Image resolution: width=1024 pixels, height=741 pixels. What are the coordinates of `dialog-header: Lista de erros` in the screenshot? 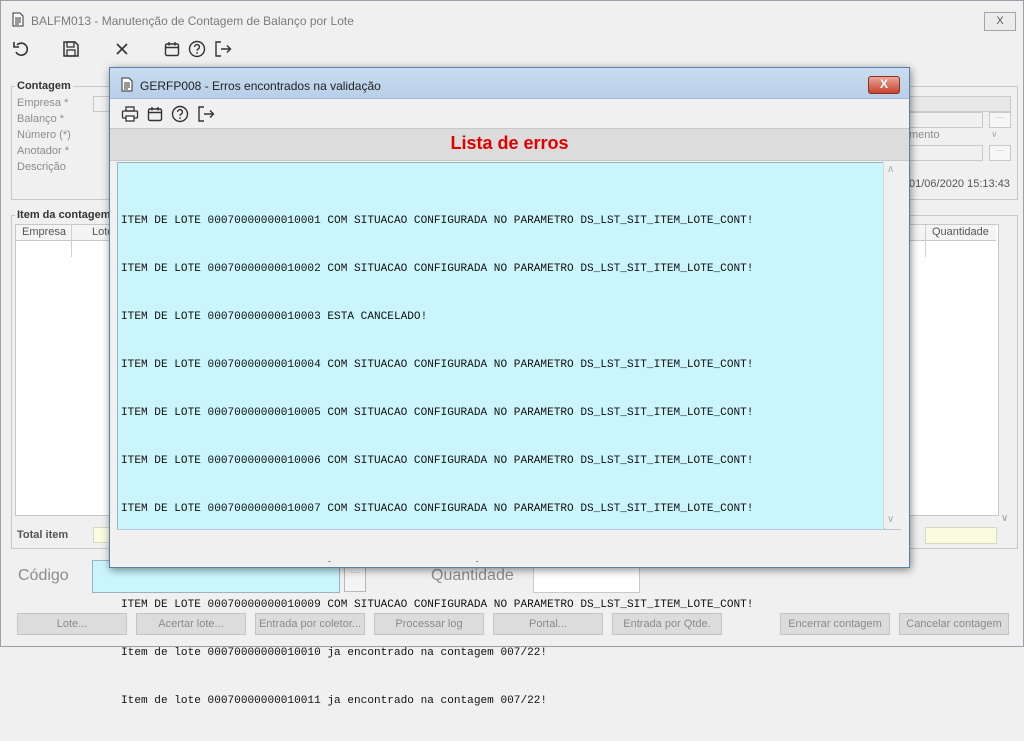 It's located at (509, 144).